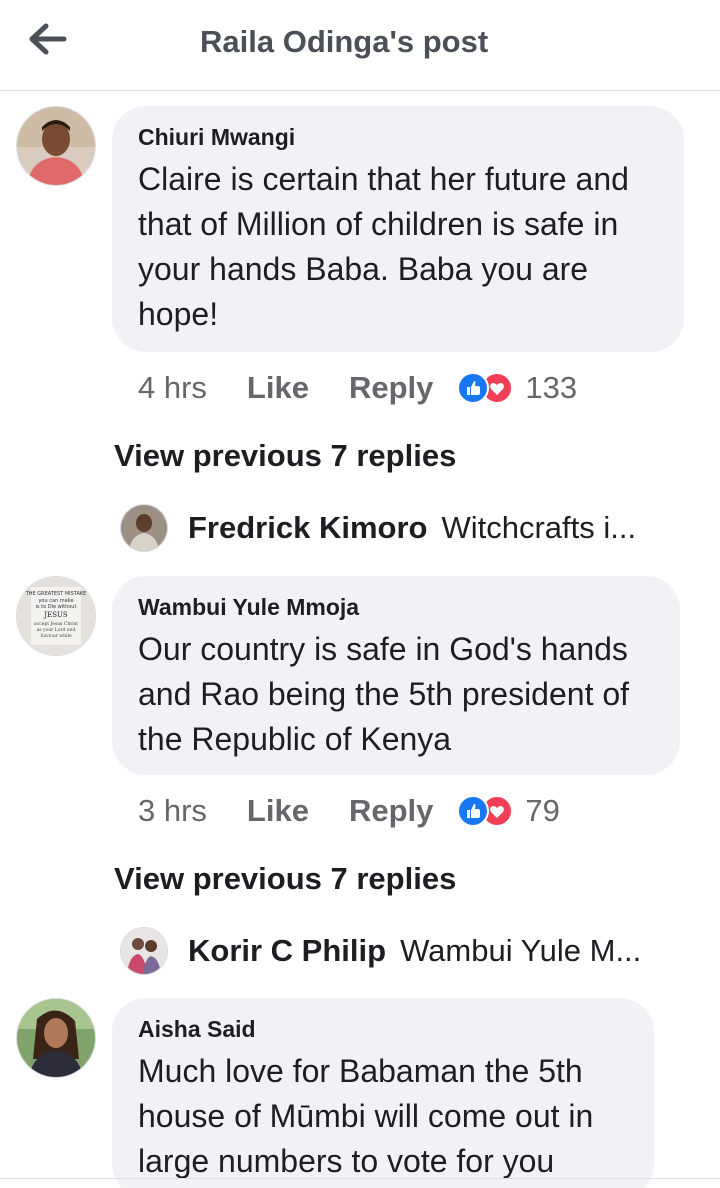 The height and width of the screenshot is (1188, 720). Describe the element at coordinates (172, 388) in the screenshot. I see `comment-time: 4 hrs` at that location.